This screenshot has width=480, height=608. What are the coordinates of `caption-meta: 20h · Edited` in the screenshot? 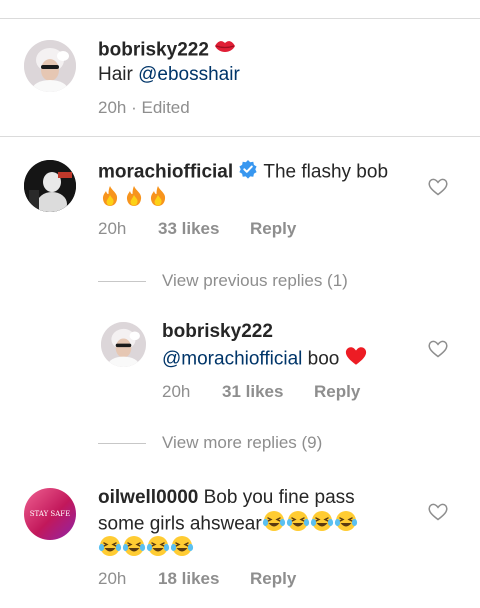 It's located at (144, 108).